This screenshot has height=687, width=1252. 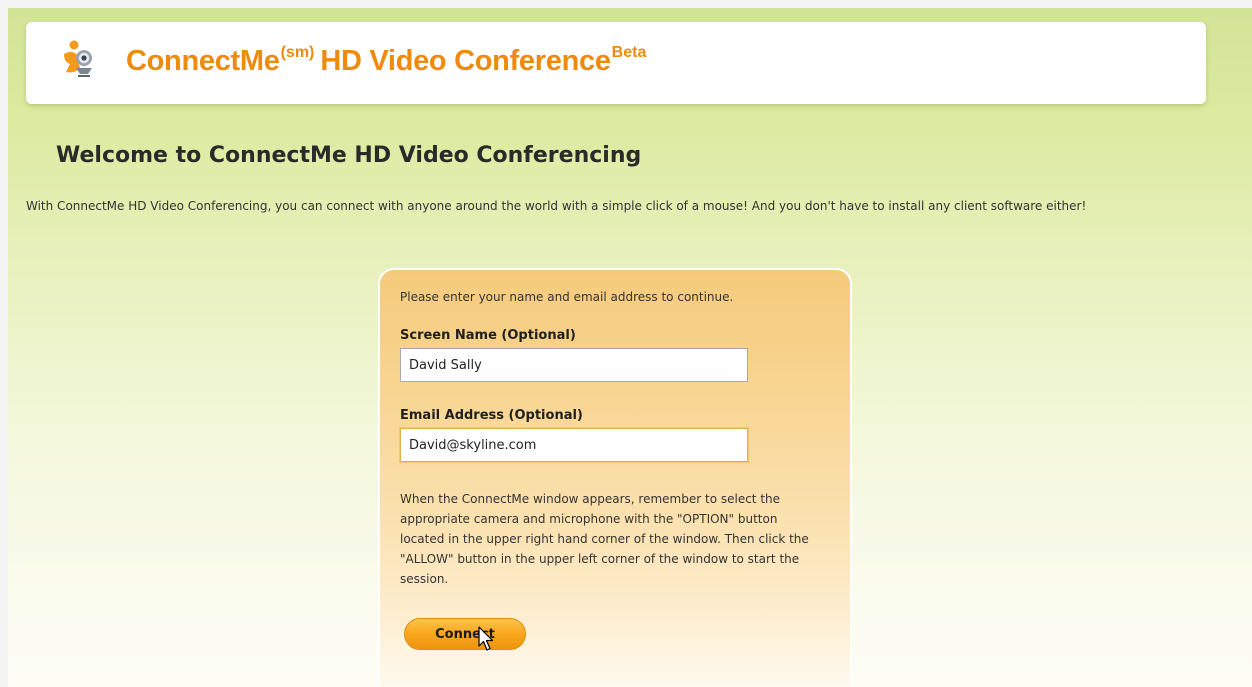 What do you see at coordinates (465, 634) in the screenshot?
I see `connect-button: Connect` at bounding box center [465, 634].